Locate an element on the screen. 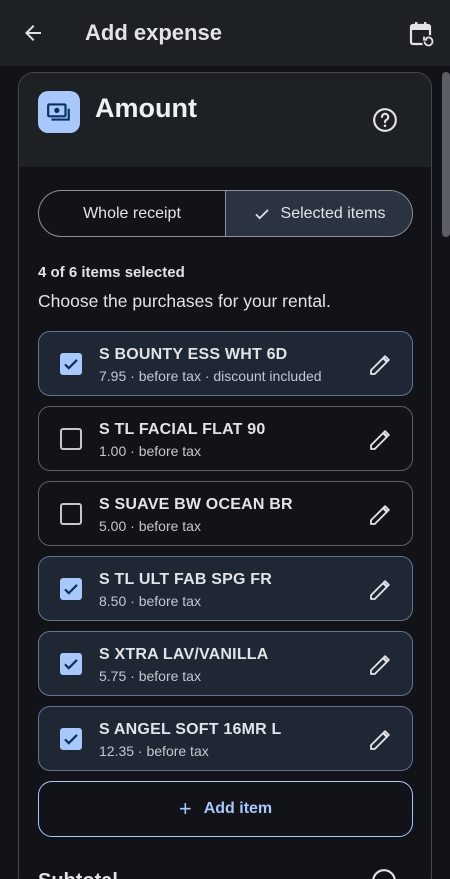 The width and height of the screenshot is (450, 879). item-meta: 12.35 · before tax is located at coordinates (154, 751).